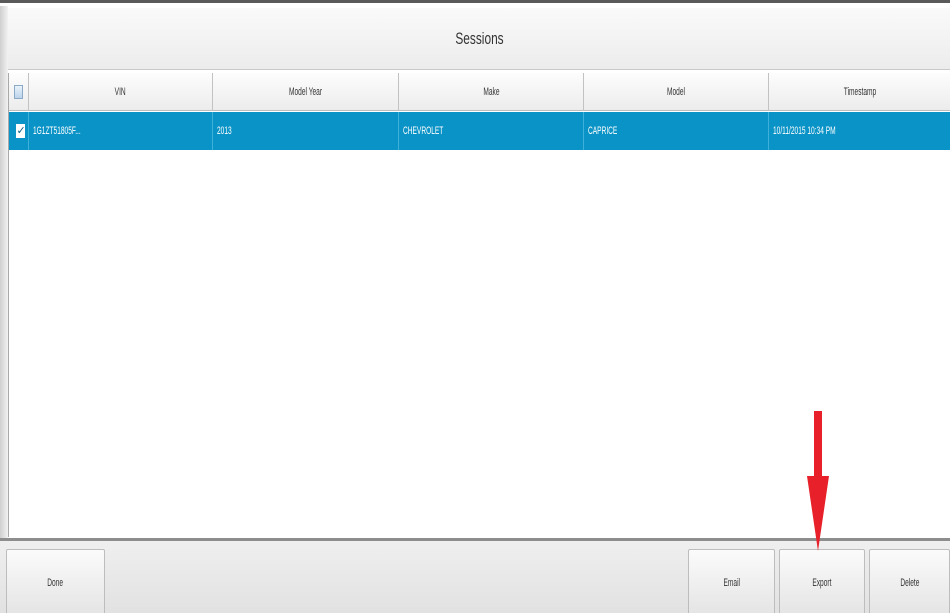 The height and width of the screenshot is (613, 950). I want to click on cell-model: CAPRICE, so click(676, 131).